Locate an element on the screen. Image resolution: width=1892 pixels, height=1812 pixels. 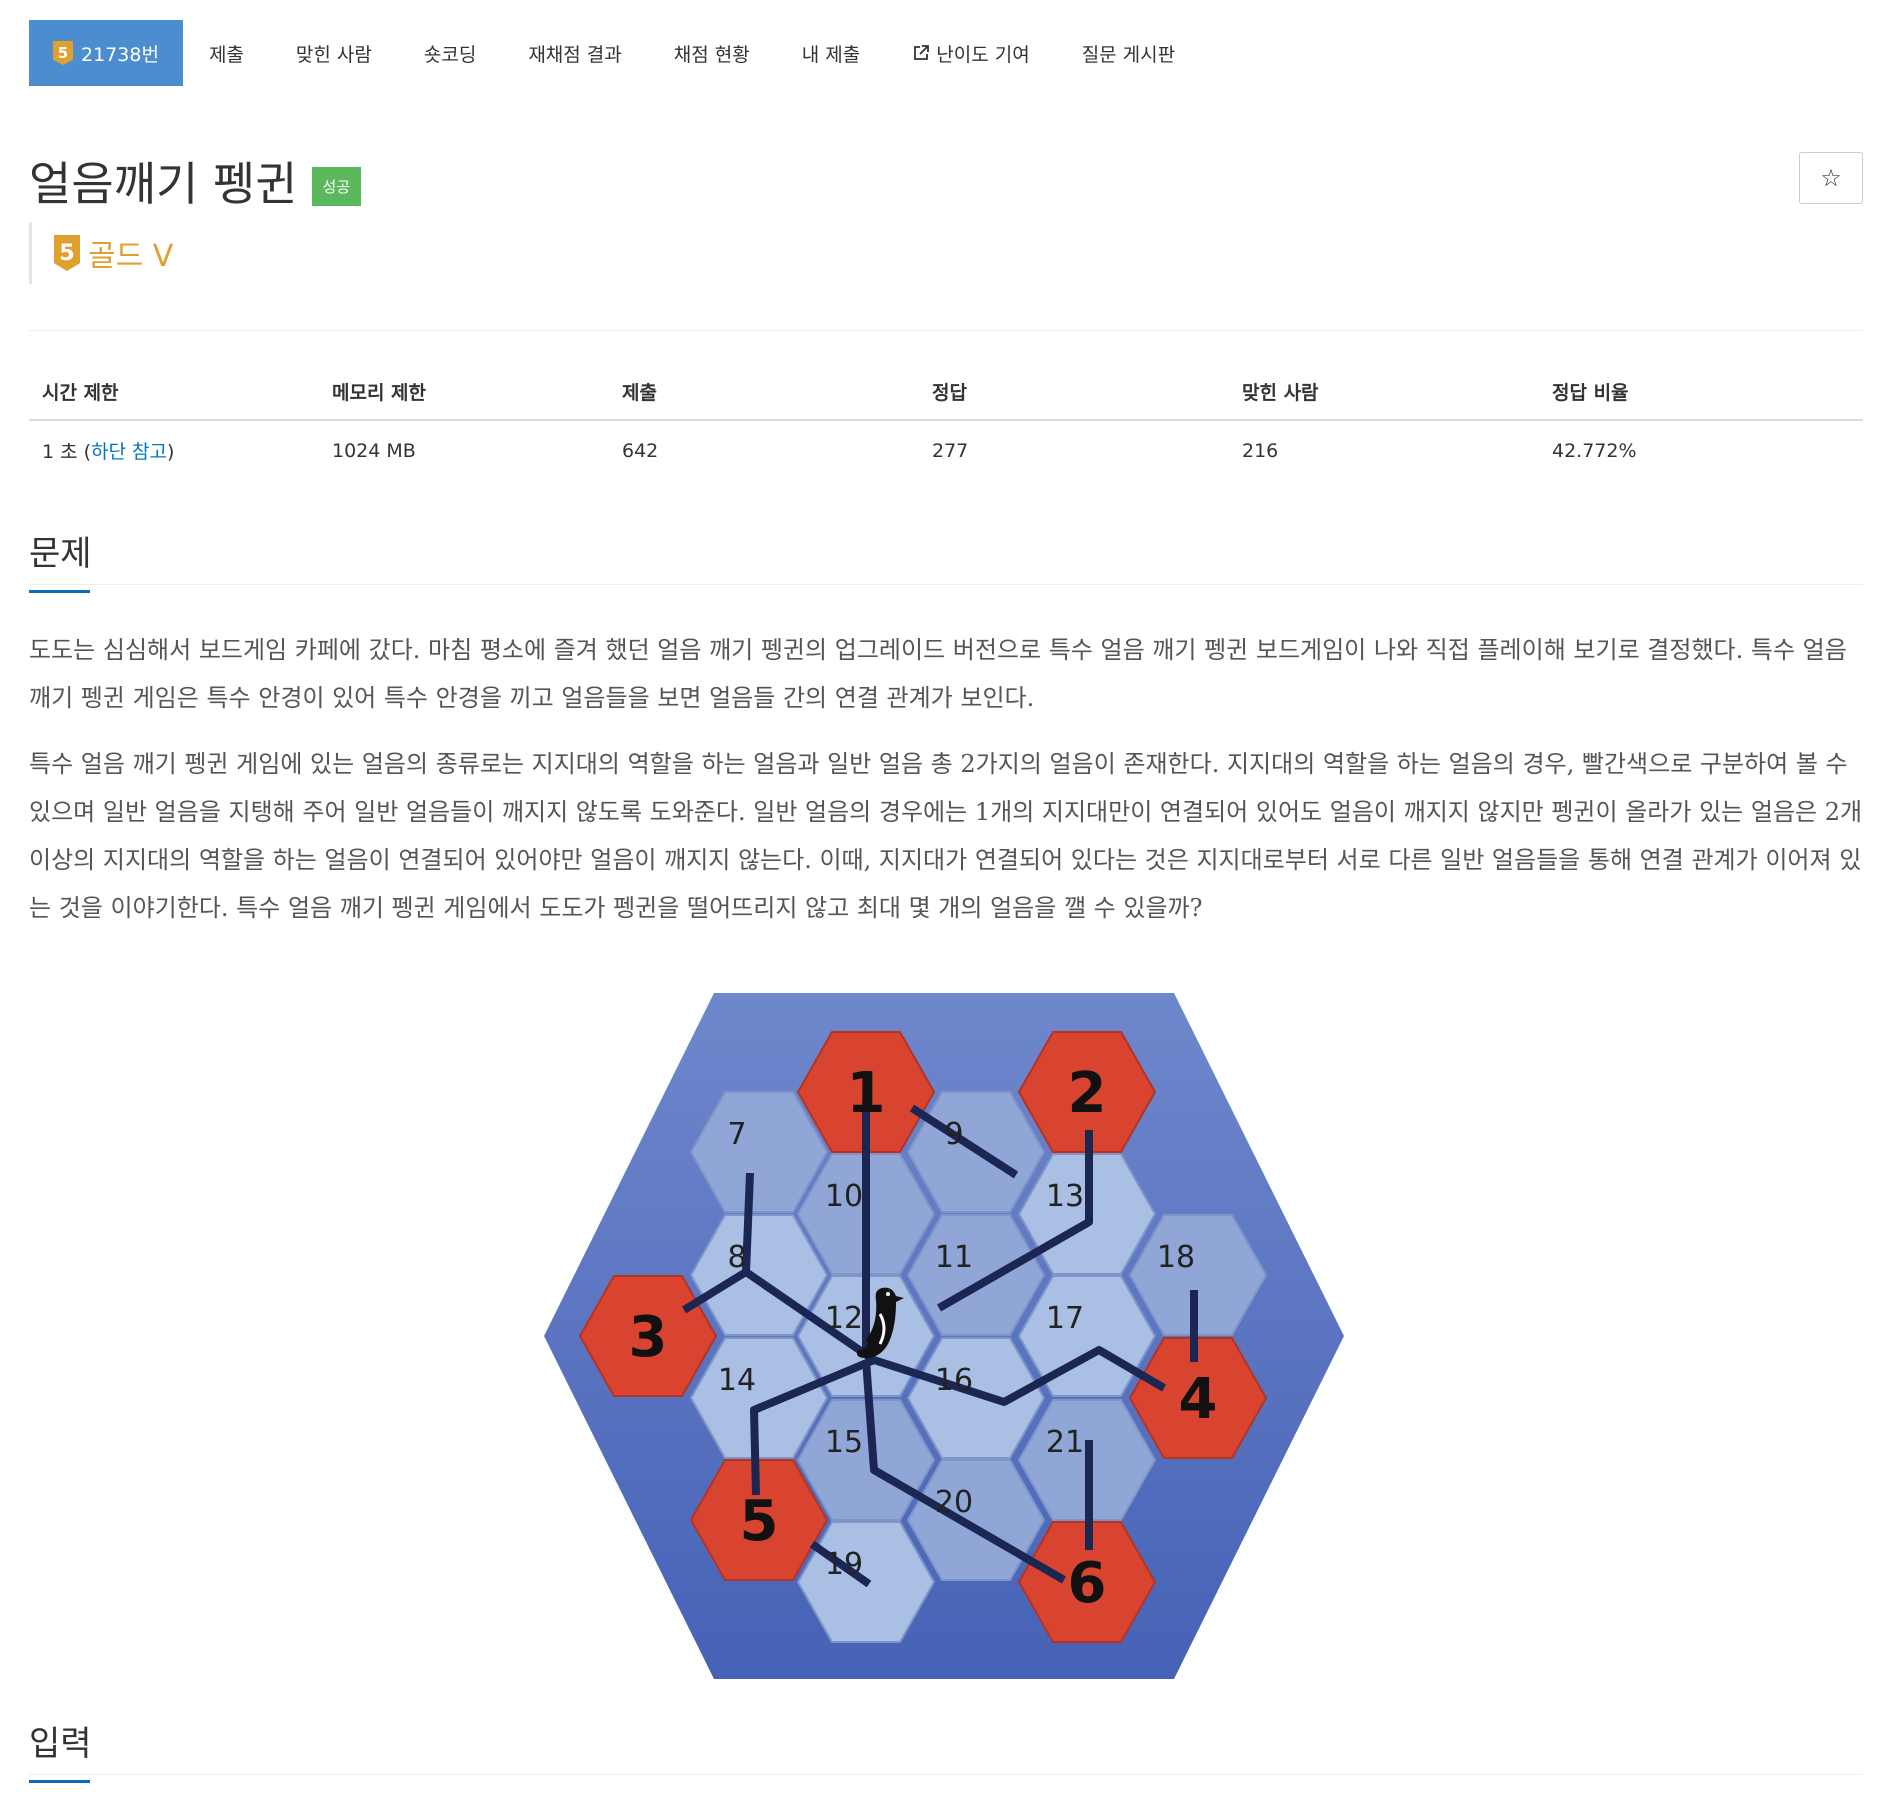
ice-label: 12 is located at coordinates (844, 1318).